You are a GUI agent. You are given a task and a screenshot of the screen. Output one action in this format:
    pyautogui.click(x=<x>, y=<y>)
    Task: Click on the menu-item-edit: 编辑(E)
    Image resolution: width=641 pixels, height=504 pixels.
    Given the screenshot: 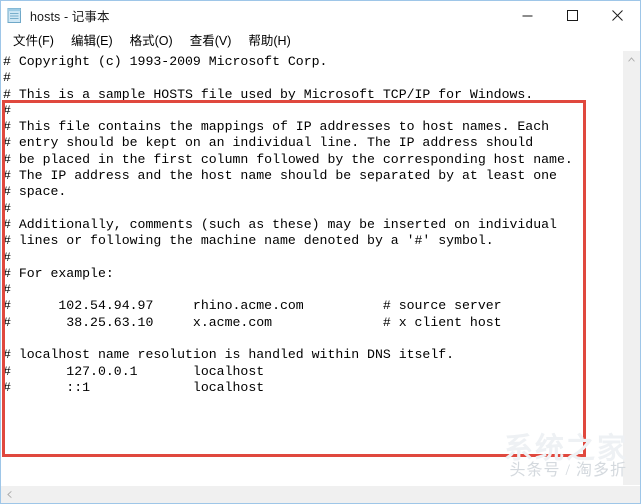 What is the action you would take?
    pyautogui.click(x=92, y=41)
    